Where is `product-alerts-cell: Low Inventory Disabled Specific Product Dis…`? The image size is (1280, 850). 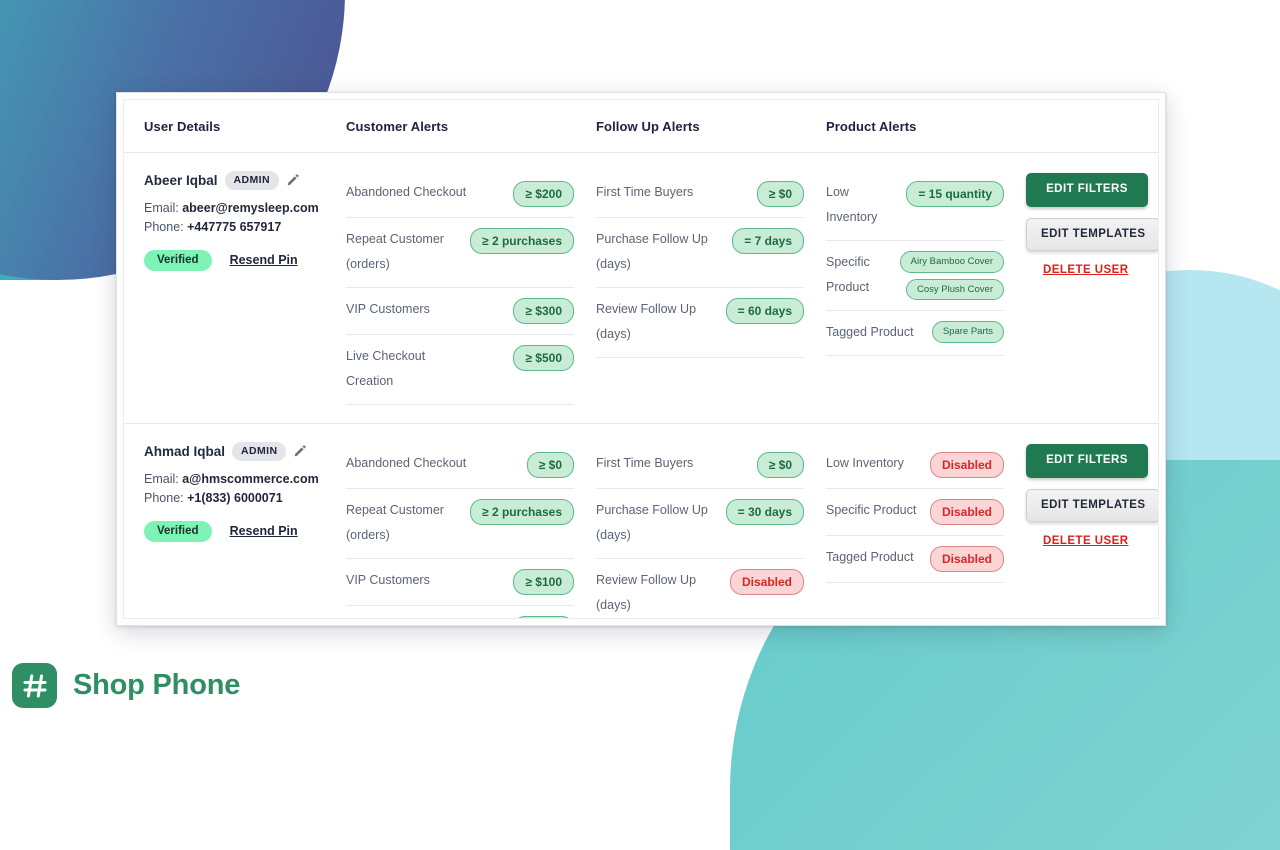 product-alerts-cell: Low Inventory Disabled Specific Product Dis… is located at coordinates (926, 530).